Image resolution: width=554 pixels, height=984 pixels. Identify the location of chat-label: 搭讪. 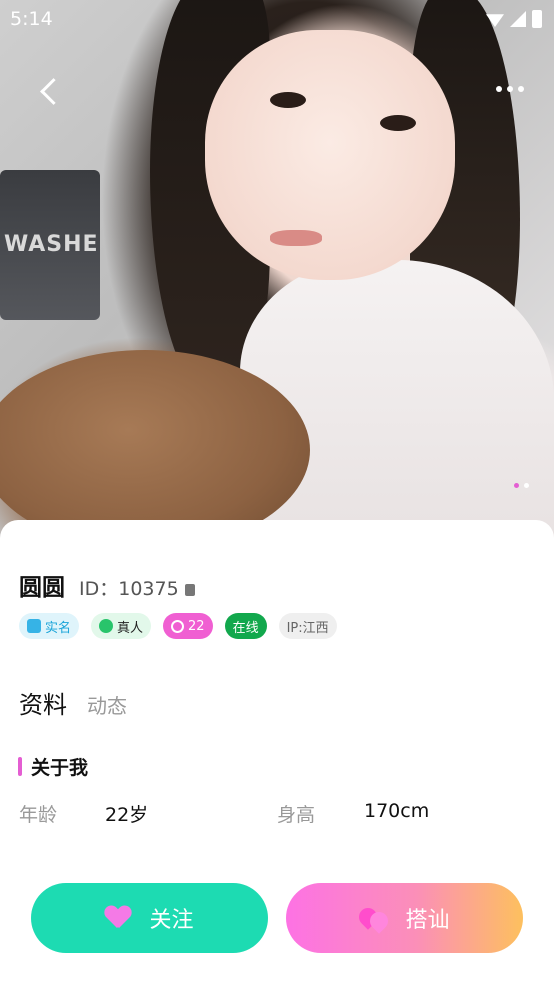
(427, 920).